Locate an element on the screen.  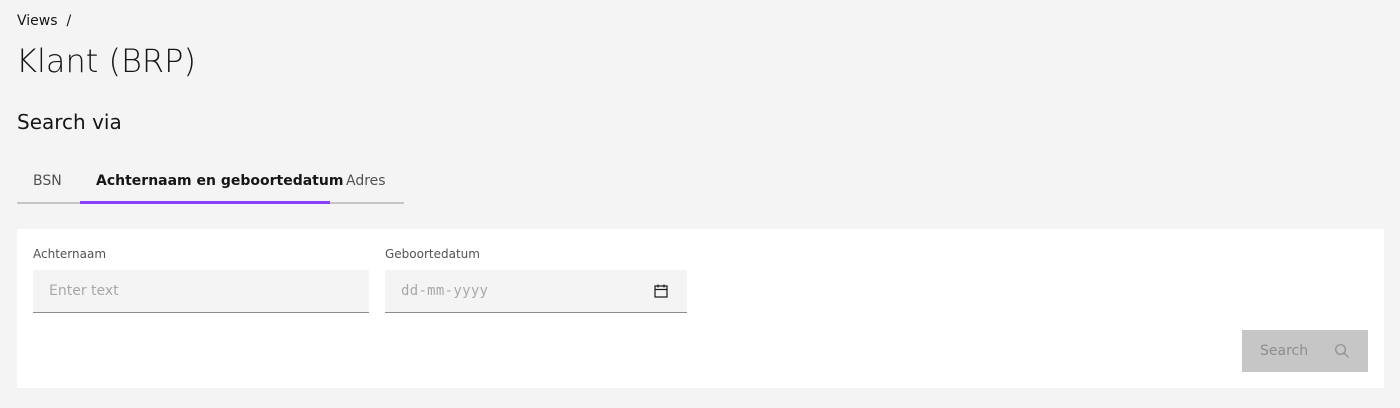
breadcrumb-item-views: Views is located at coordinates (37, 21).